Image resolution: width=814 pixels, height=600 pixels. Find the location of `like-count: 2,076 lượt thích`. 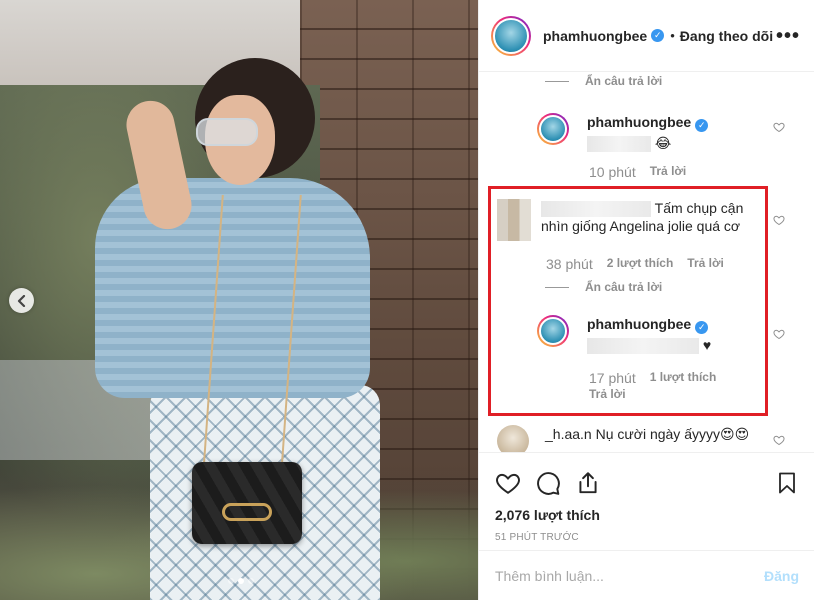

like-count: 2,076 lượt thích is located at coordinates (647, 515).